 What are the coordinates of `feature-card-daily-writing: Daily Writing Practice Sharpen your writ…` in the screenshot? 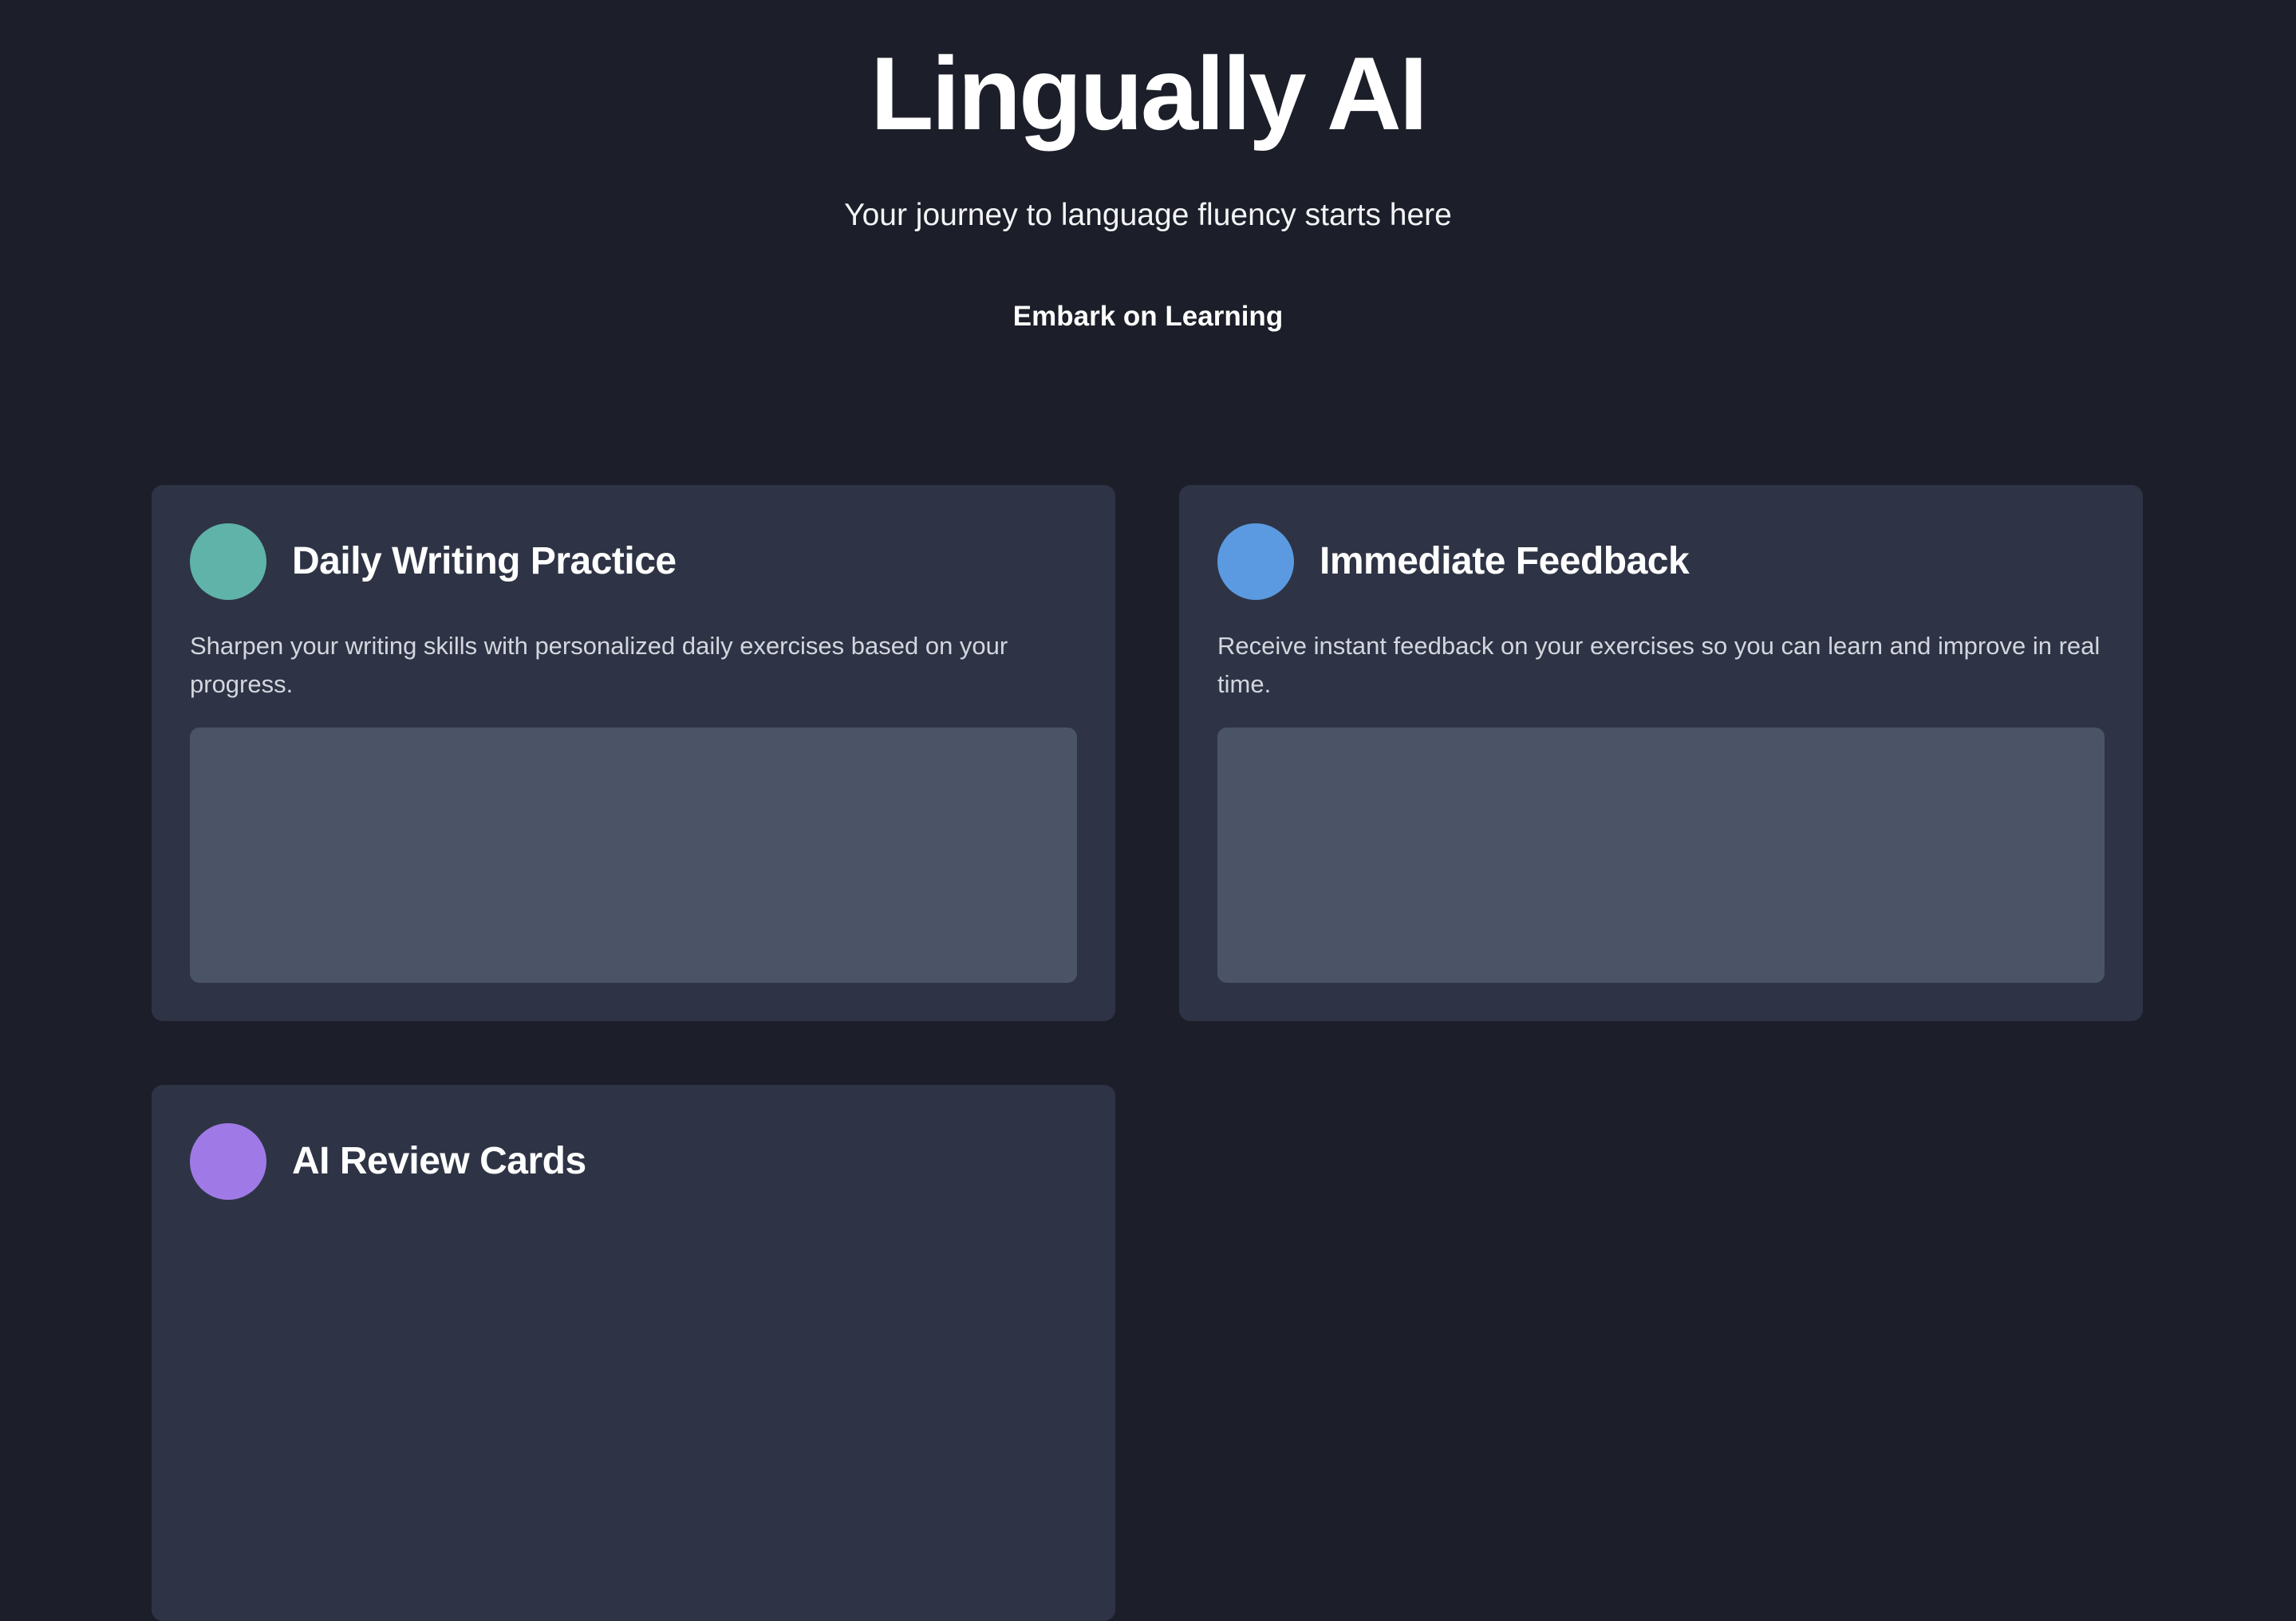 It's located at (633, 753).